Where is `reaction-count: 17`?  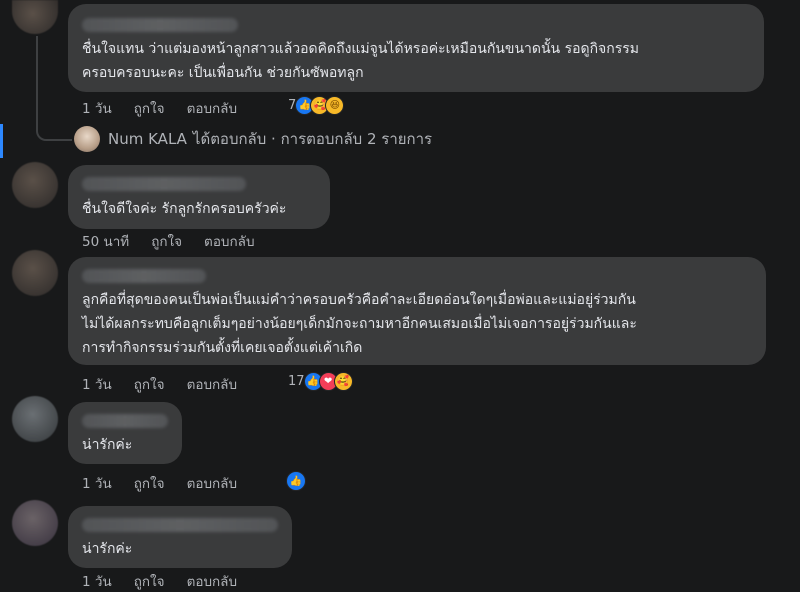
reaction-count: 17 is located at coordinates (296, 381).